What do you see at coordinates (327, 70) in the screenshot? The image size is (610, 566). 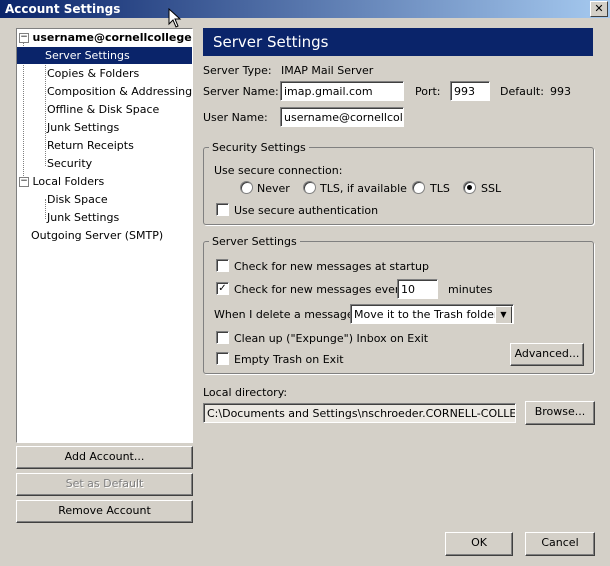 I see `server-type-value: IMAP Mail Server` at bounding box center [327, 70].